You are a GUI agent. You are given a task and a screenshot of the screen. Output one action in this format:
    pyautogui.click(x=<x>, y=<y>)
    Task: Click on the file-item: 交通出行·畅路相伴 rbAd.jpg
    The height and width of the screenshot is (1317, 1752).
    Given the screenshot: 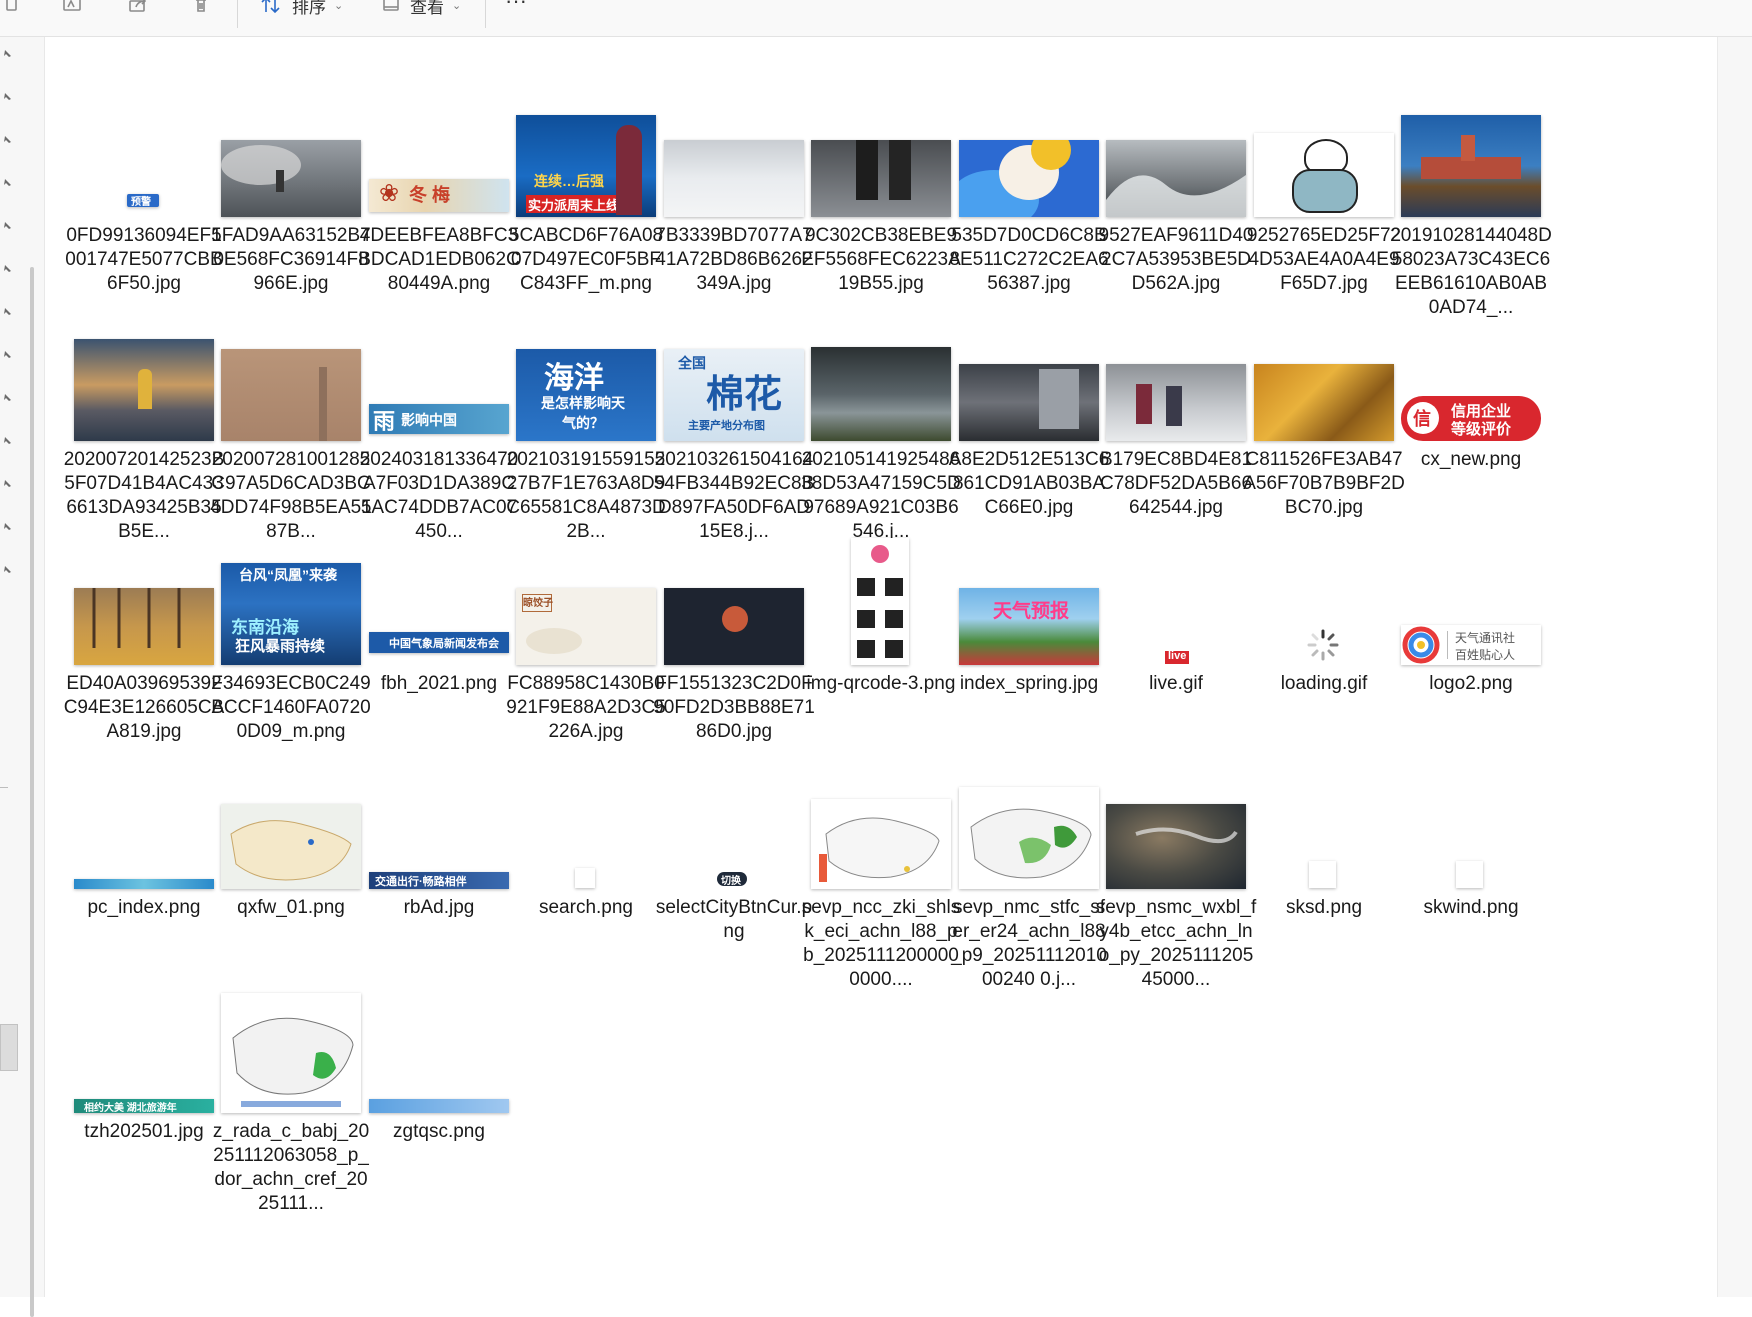 What is the action you would take?
    pyautogui.click(x=439, y=869)
    